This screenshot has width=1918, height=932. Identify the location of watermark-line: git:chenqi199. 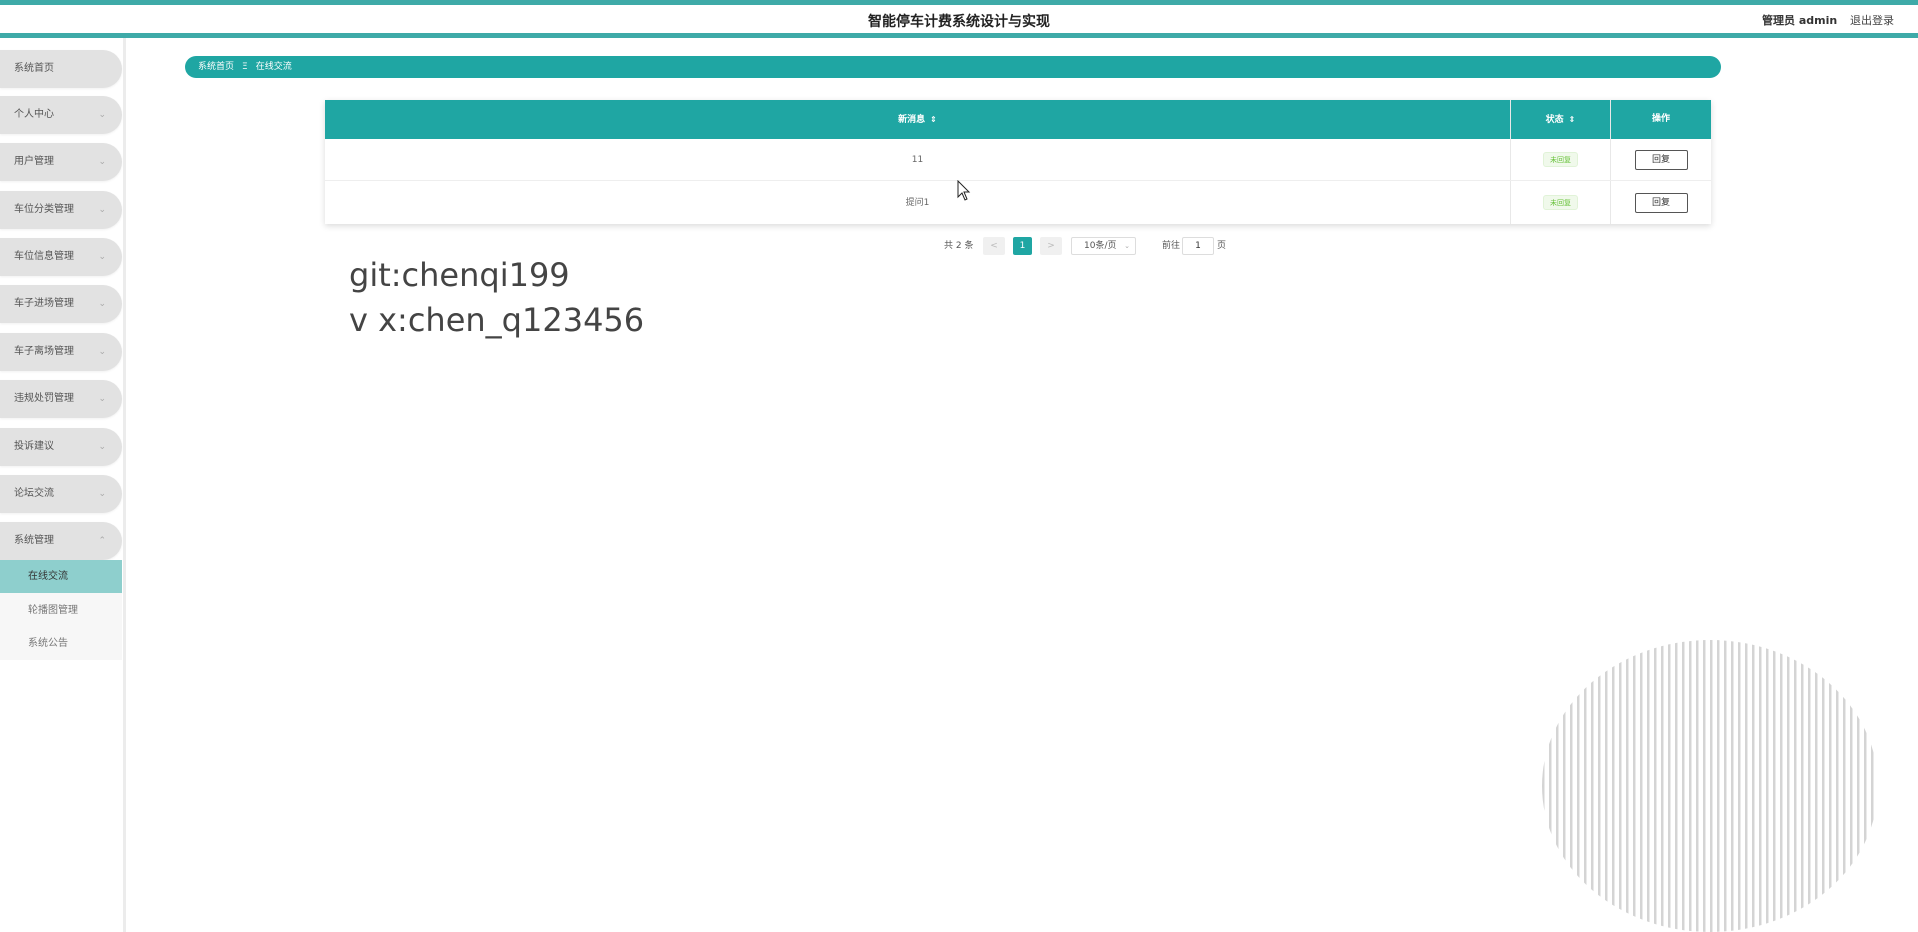
(459, 275).